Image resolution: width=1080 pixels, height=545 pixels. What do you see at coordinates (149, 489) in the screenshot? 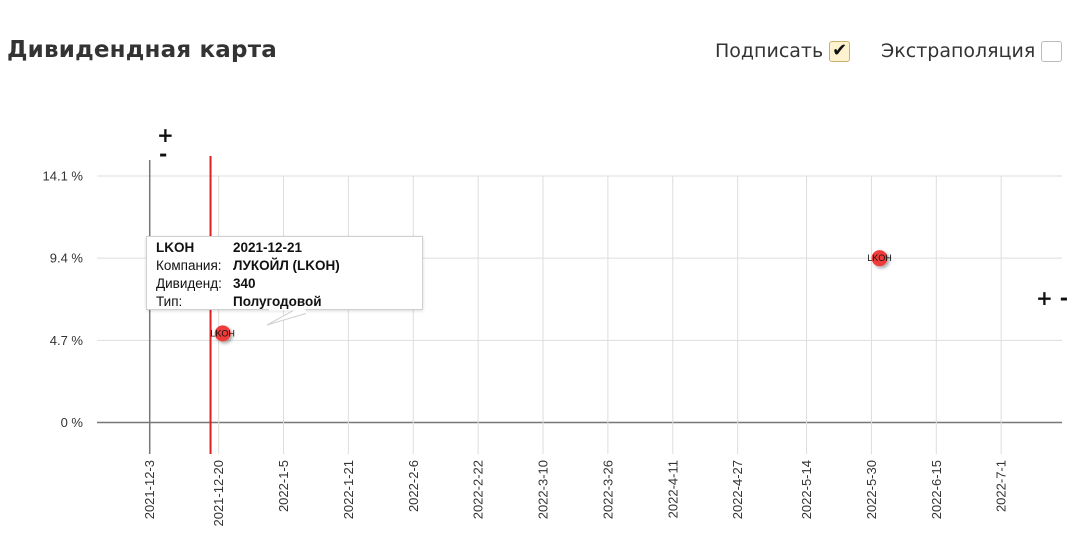
I see `x-tick-label: 2021-12-3` at bounding box center [149, 489].